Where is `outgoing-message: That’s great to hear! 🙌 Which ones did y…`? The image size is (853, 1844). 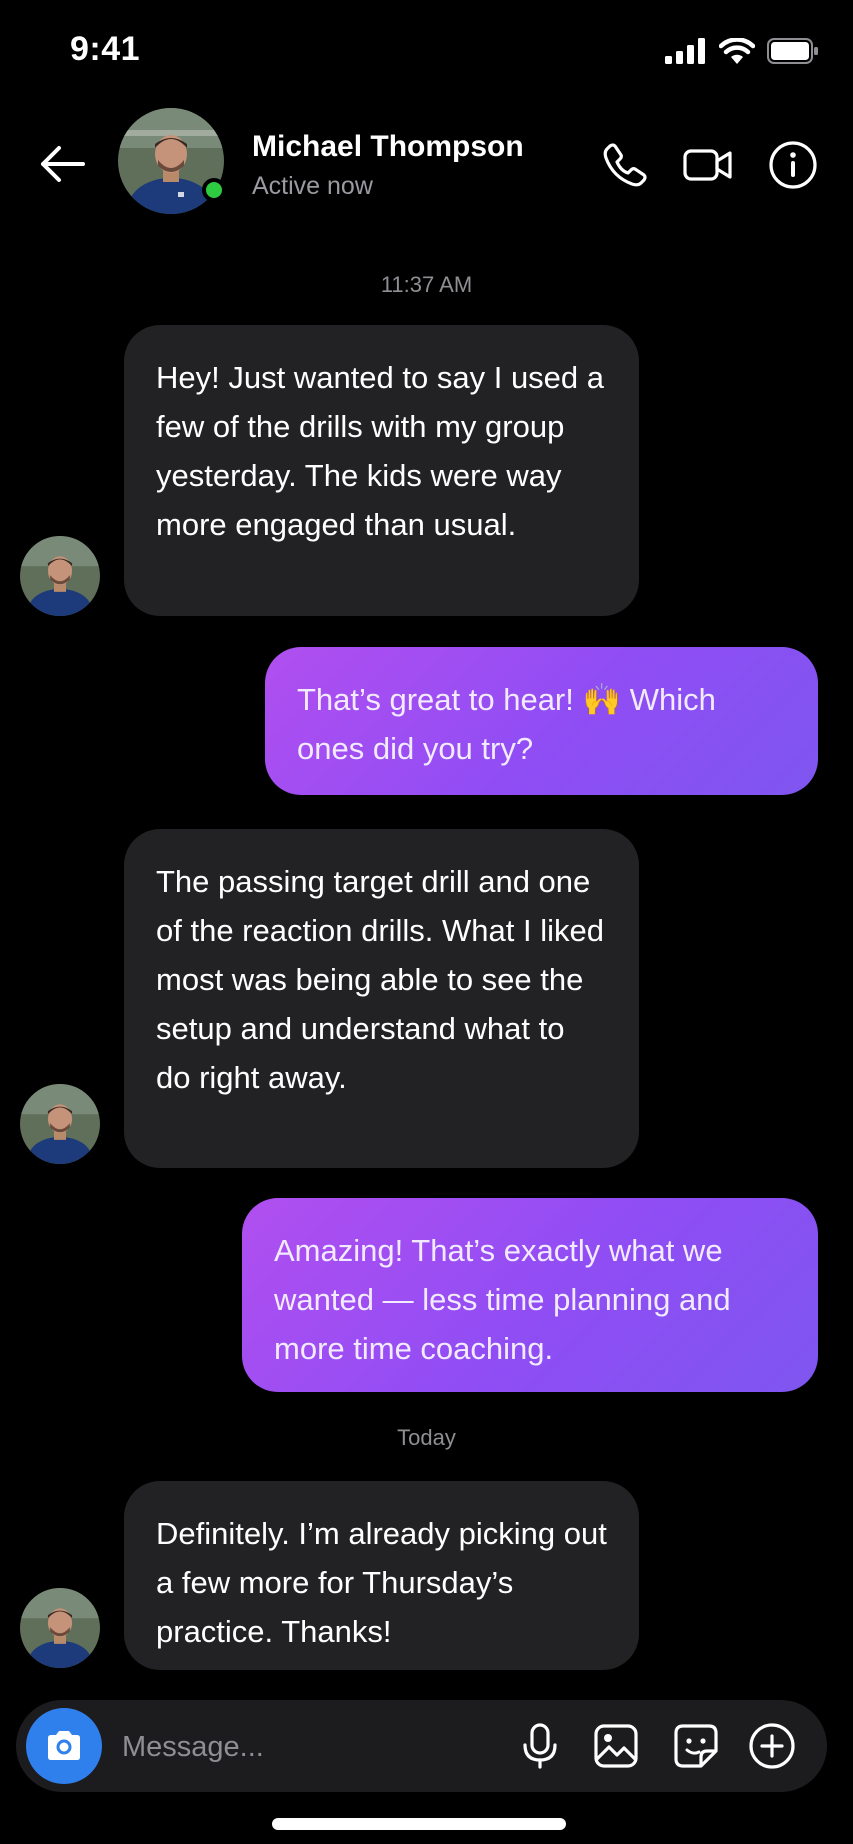 outgoing-message: That’s great to hear! 🙌 Which ones did y… is located at coordinates (541, 721).